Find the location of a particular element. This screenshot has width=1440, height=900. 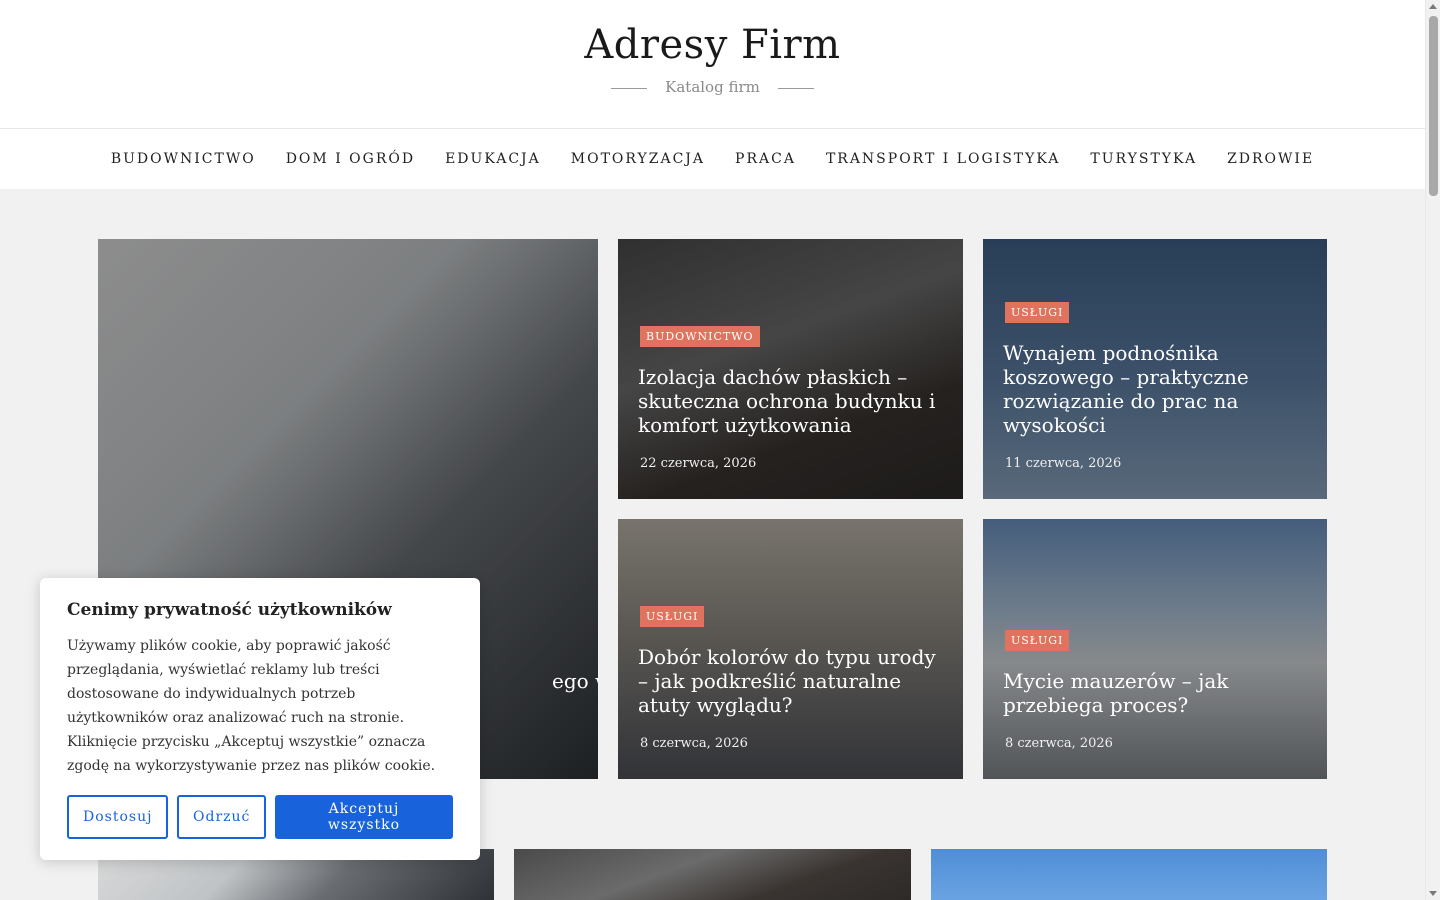

site-header: Adresy Firm Katalog firm is located at coordinates (712, 64).